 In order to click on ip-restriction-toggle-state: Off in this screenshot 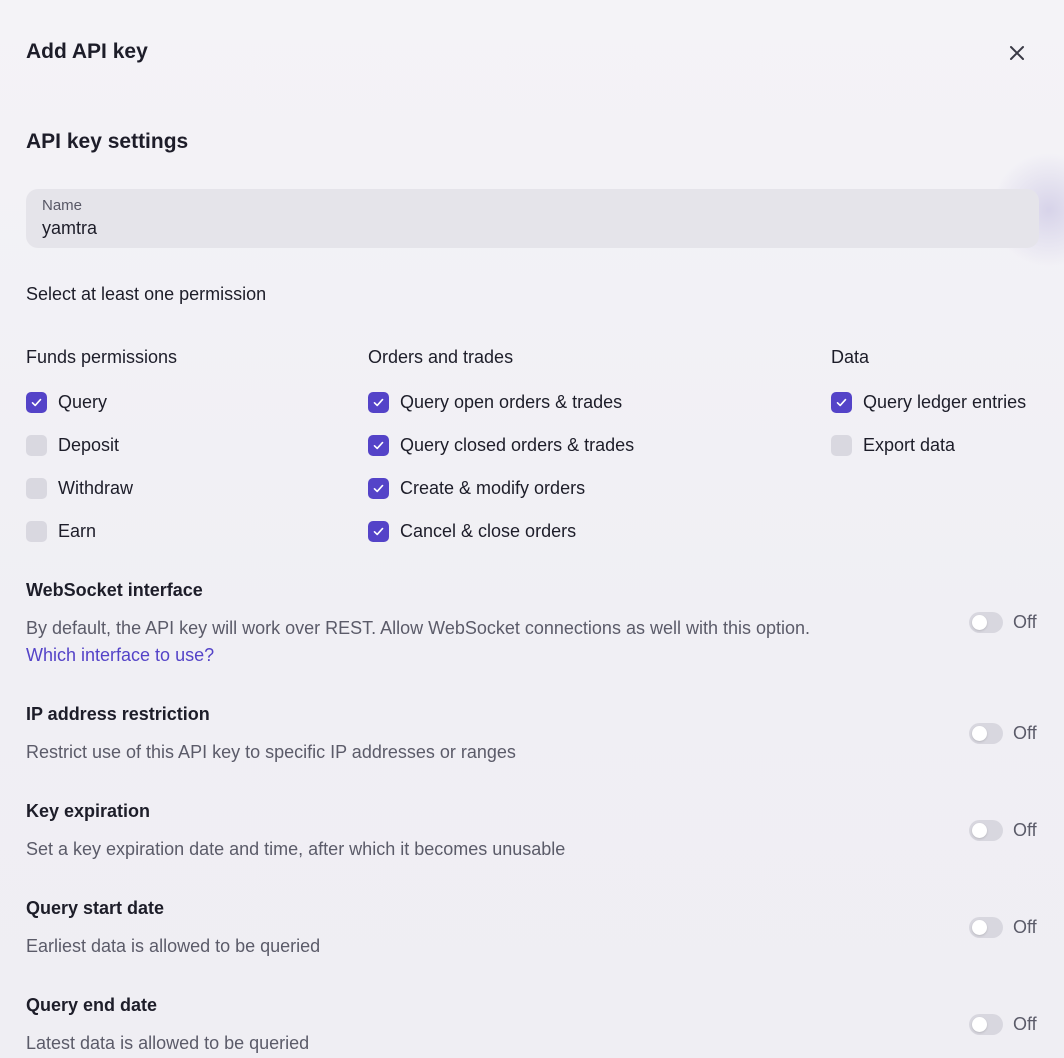, I will do `click(1025, 733)`.